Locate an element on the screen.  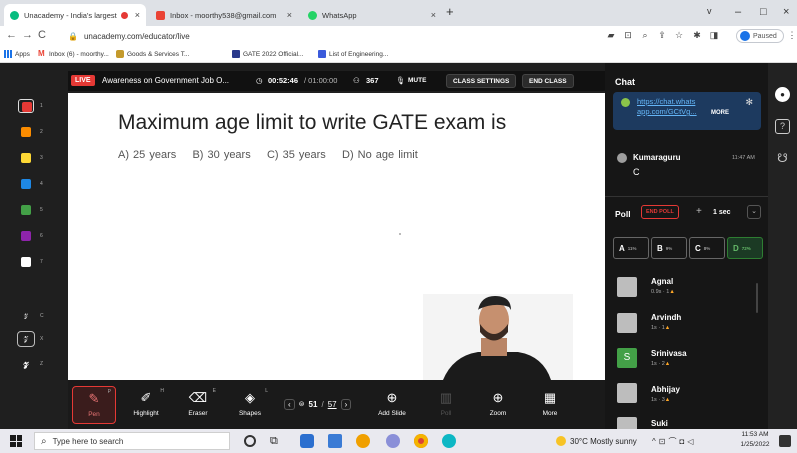
forward-arrow-icon: → is located at coordinates (27, 35).